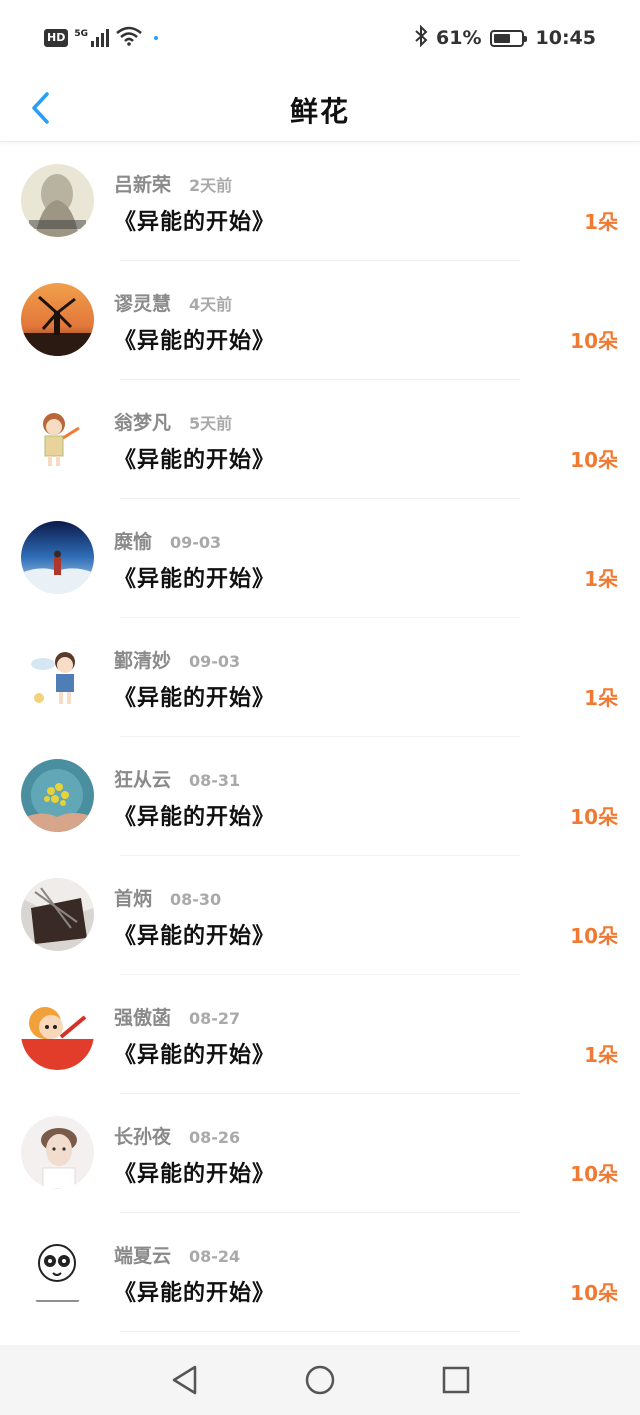 This screenshot has height=1415, width=640. What do you see at coordinates (501, 38) in the screenshot?
I see `battery-fill` at bounding box center [501, 38].